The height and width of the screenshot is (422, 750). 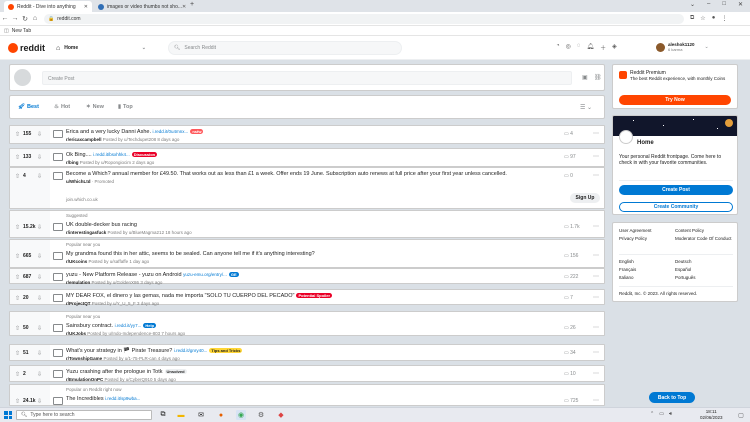 I want to click on volume-icon: 🔊︎, so click(x=670, y=414).